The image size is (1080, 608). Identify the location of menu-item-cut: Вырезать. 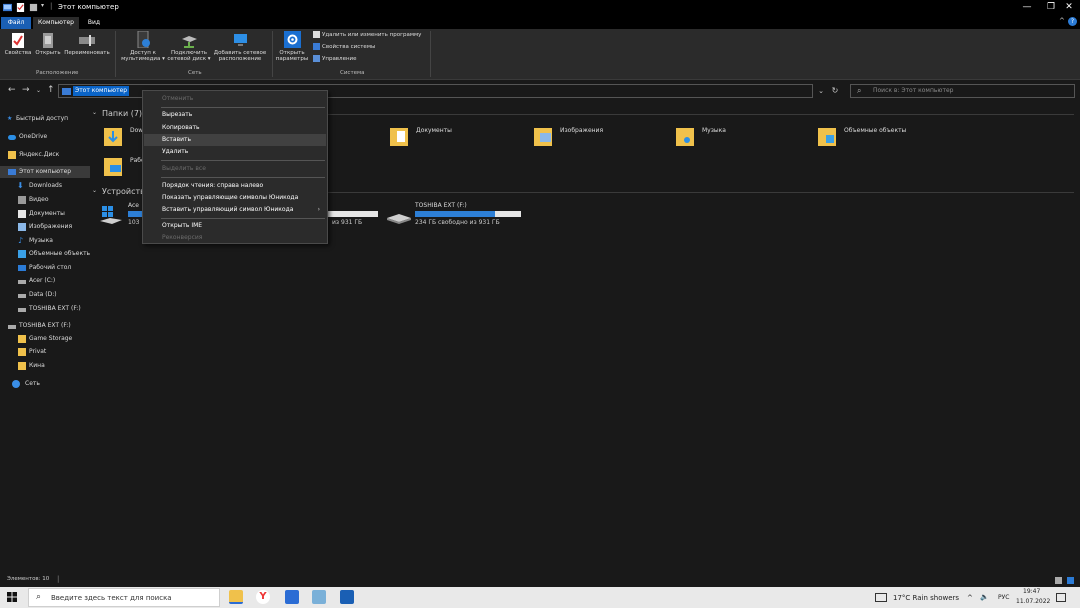
(235, 115).